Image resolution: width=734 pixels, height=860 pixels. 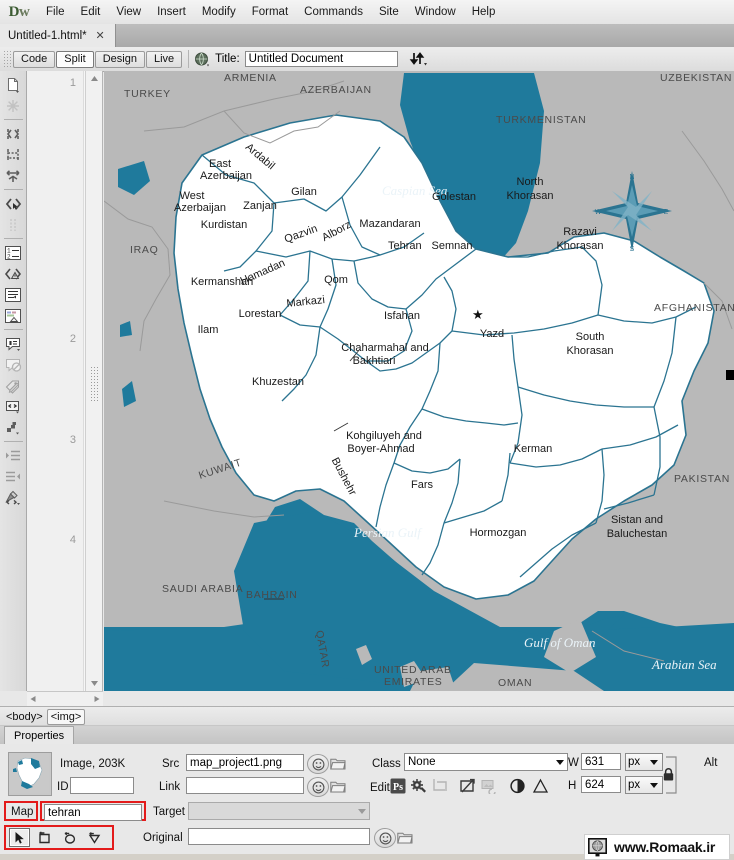 I want to click on select-parent-tag-icon, so click(x=13, y=204).